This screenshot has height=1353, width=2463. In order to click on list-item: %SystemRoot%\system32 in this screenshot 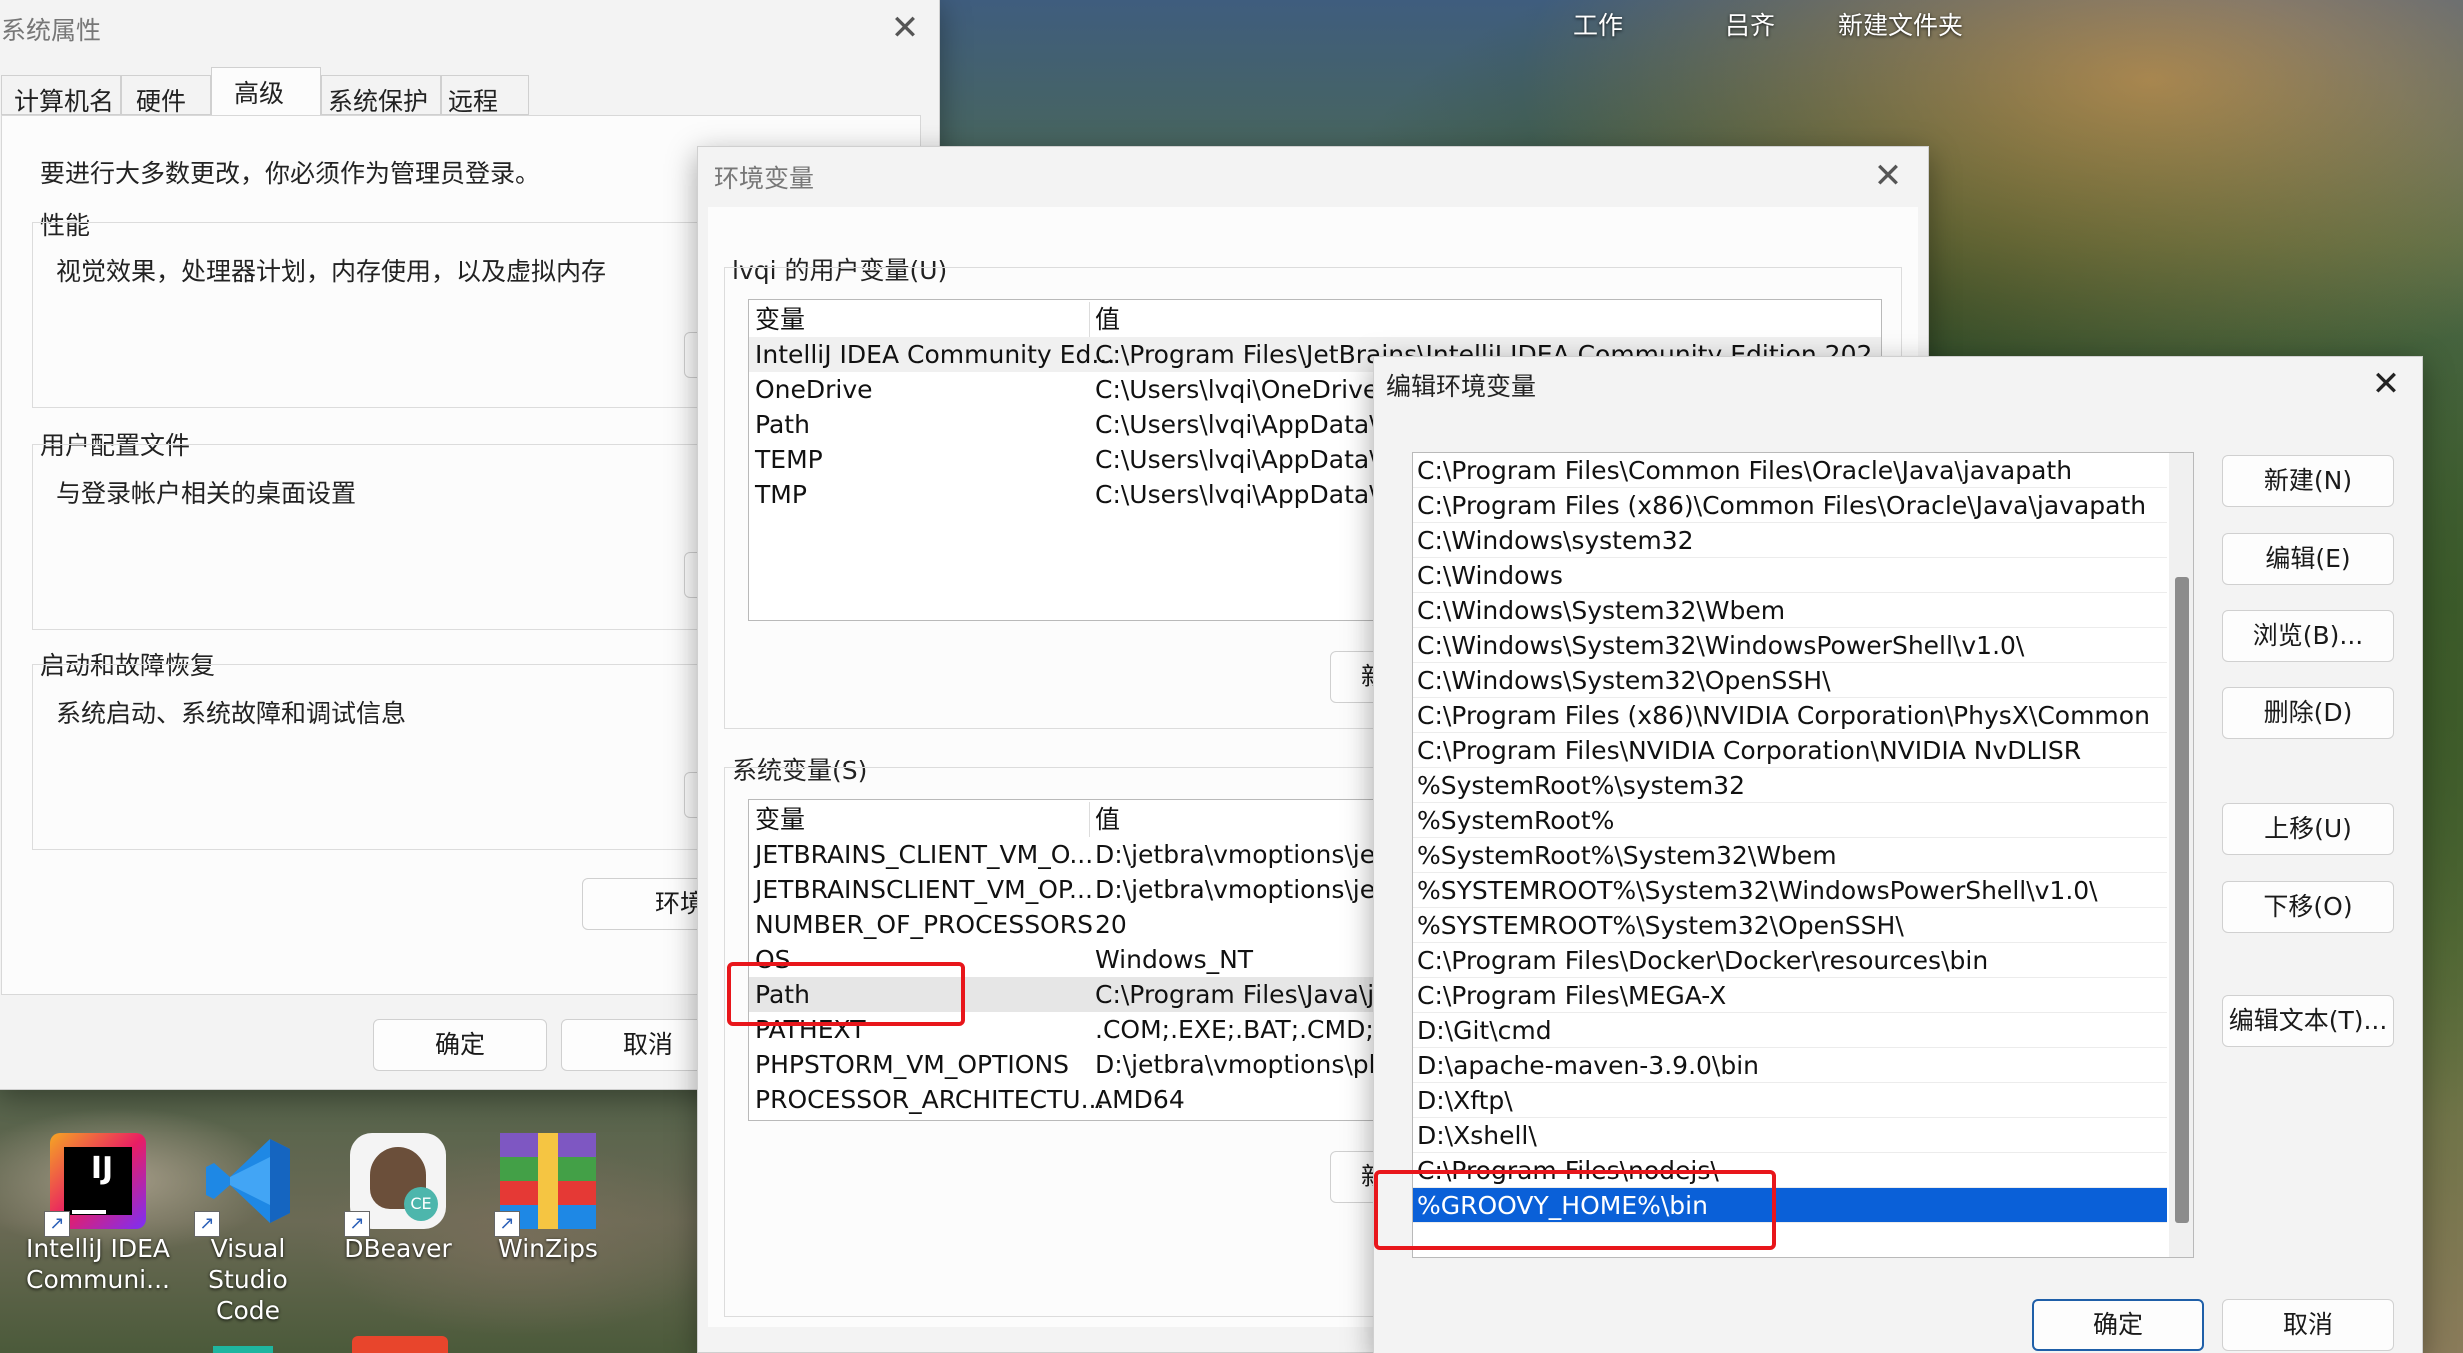, I will do `click(1790, 785)`.